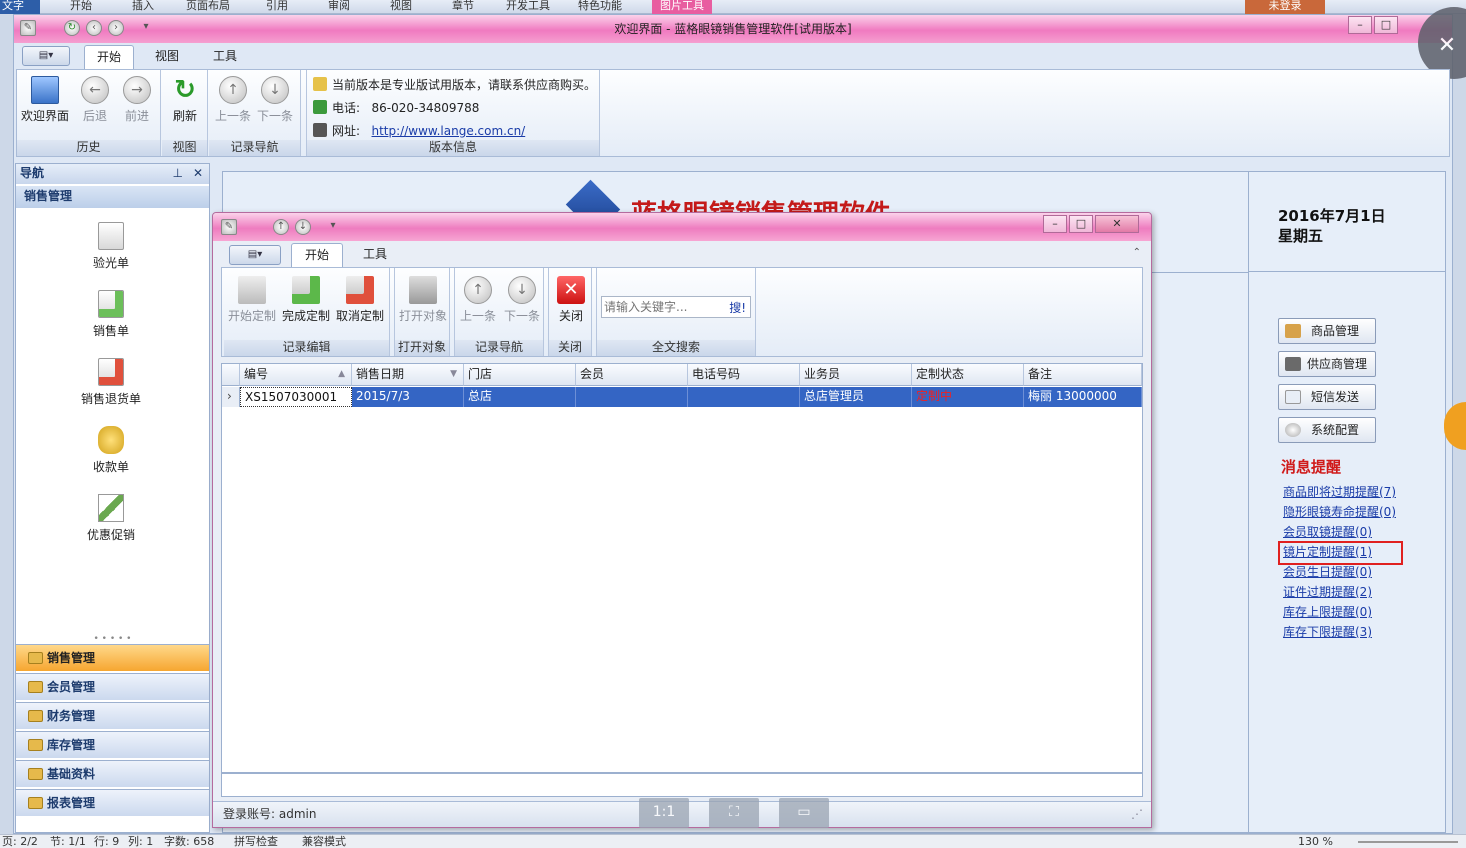 The width and height of the screenshot is (1466, 848). I want to click on cell-status: 定制中, so click(968, 397).